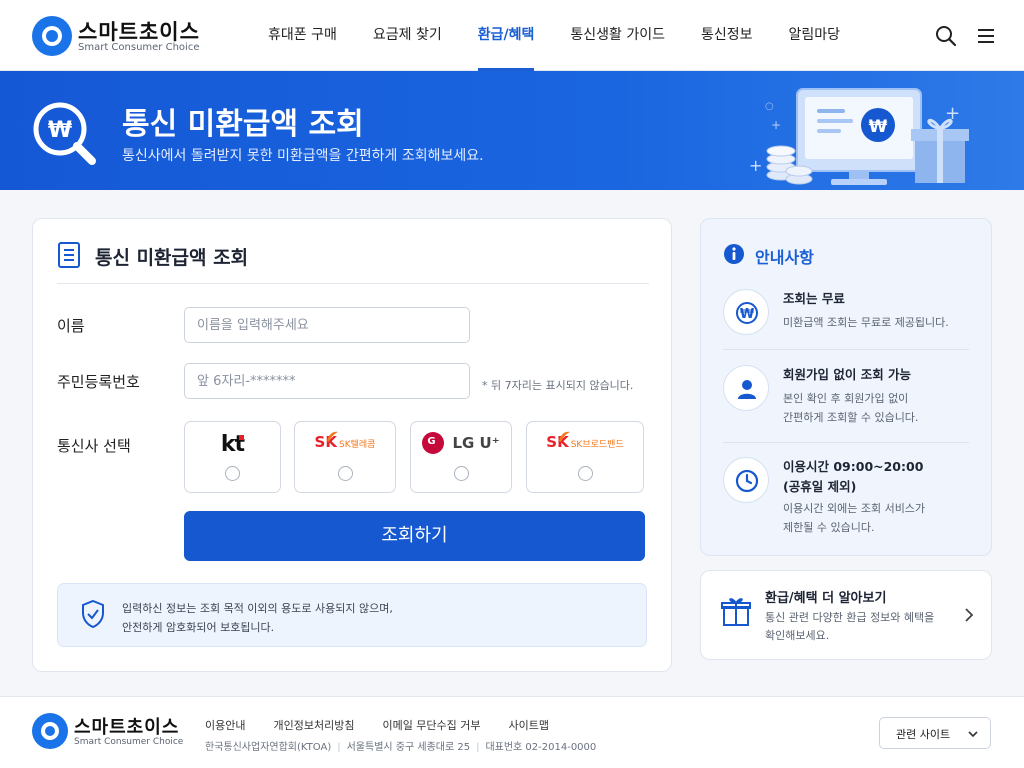  What do you see at coordinates (93, 614) in the screenshot?
I see `shield-check-icon` at bounding box center [93, 614].